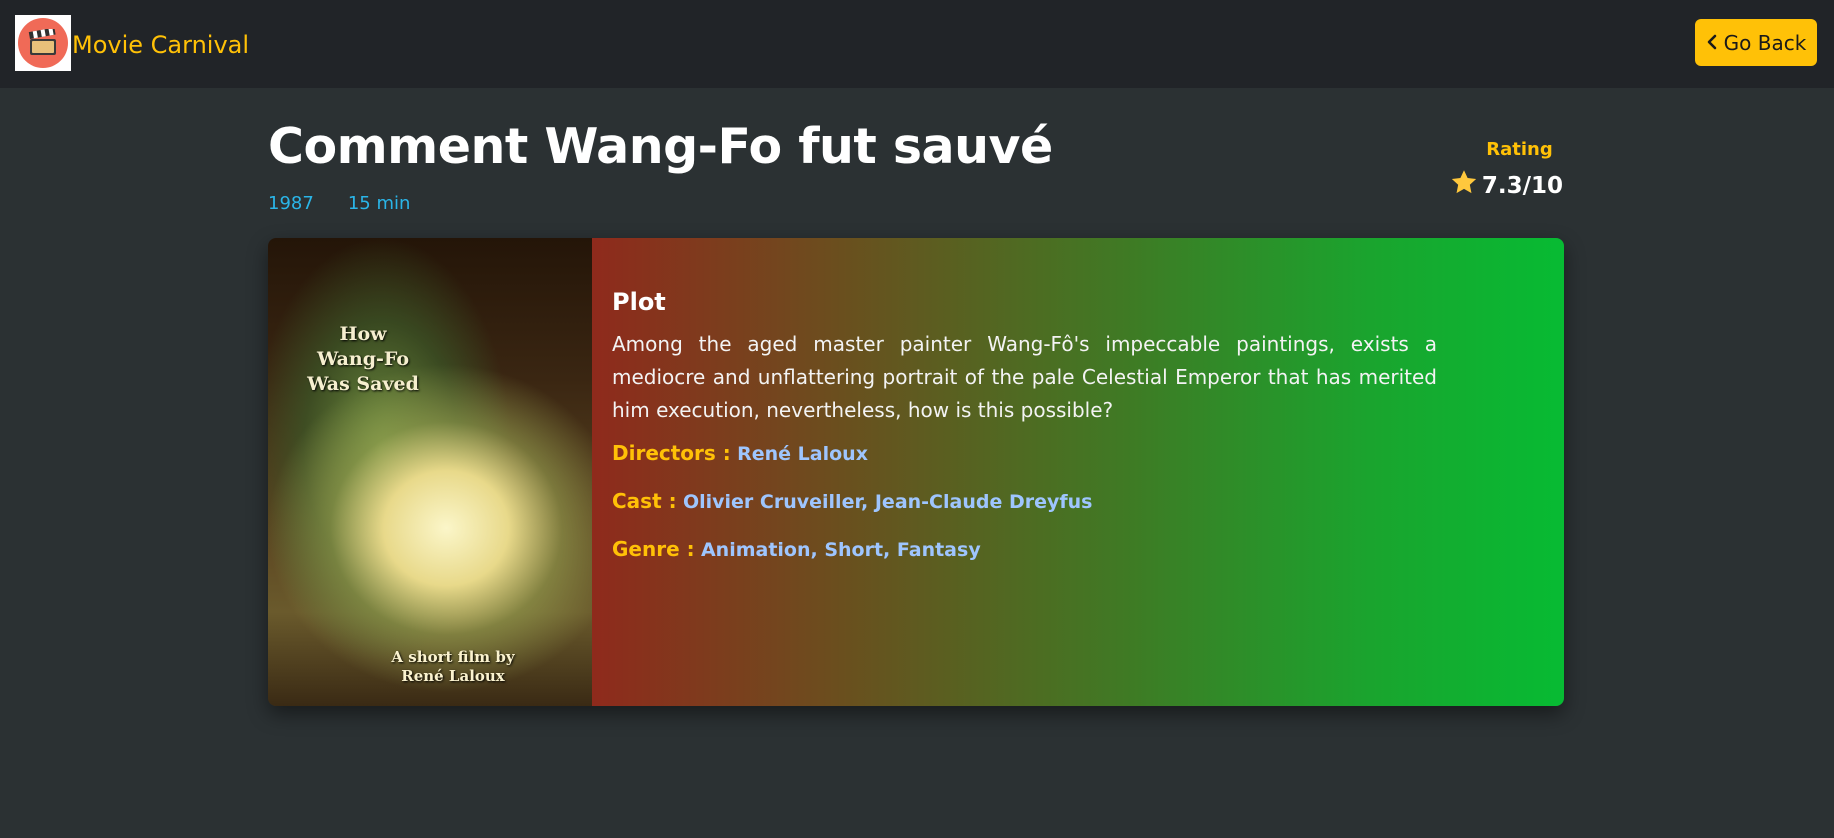 The width and height of the screenshot is (1834, 838). I want to click on cast-value: Olivier Cruveiller, Jean-Claude Dreyfus, so click(887, 502).